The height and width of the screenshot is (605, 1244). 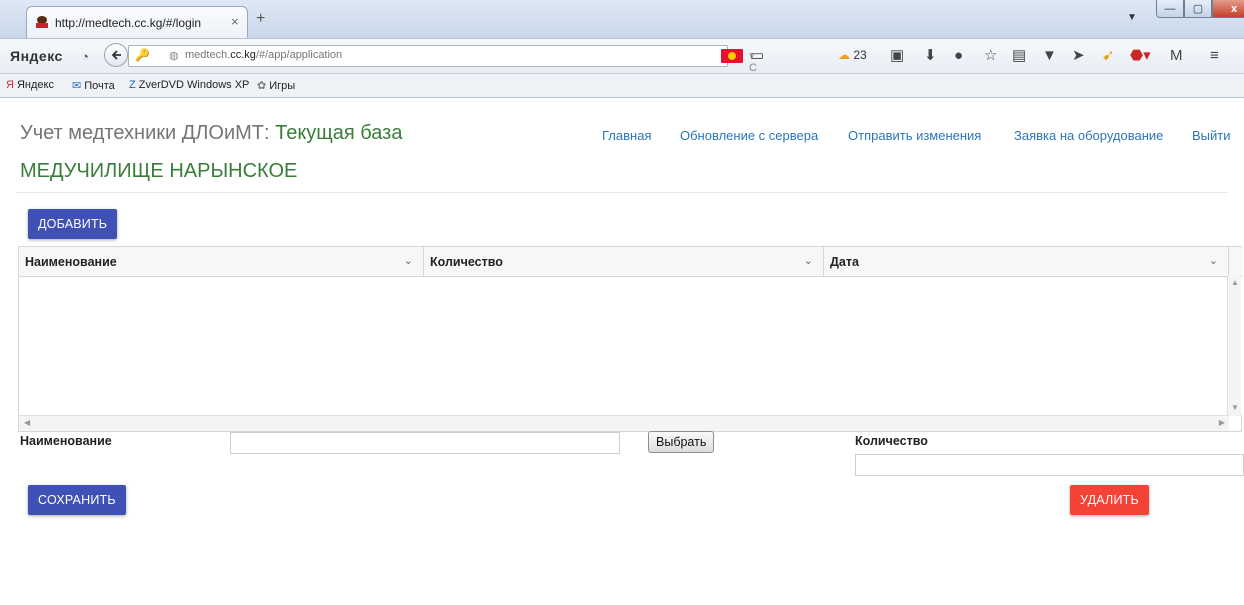 What do you see at coordinates (1078, 56) in the screenshot?
I see `send-icon: ➤` at bounding box center [1078, 56].